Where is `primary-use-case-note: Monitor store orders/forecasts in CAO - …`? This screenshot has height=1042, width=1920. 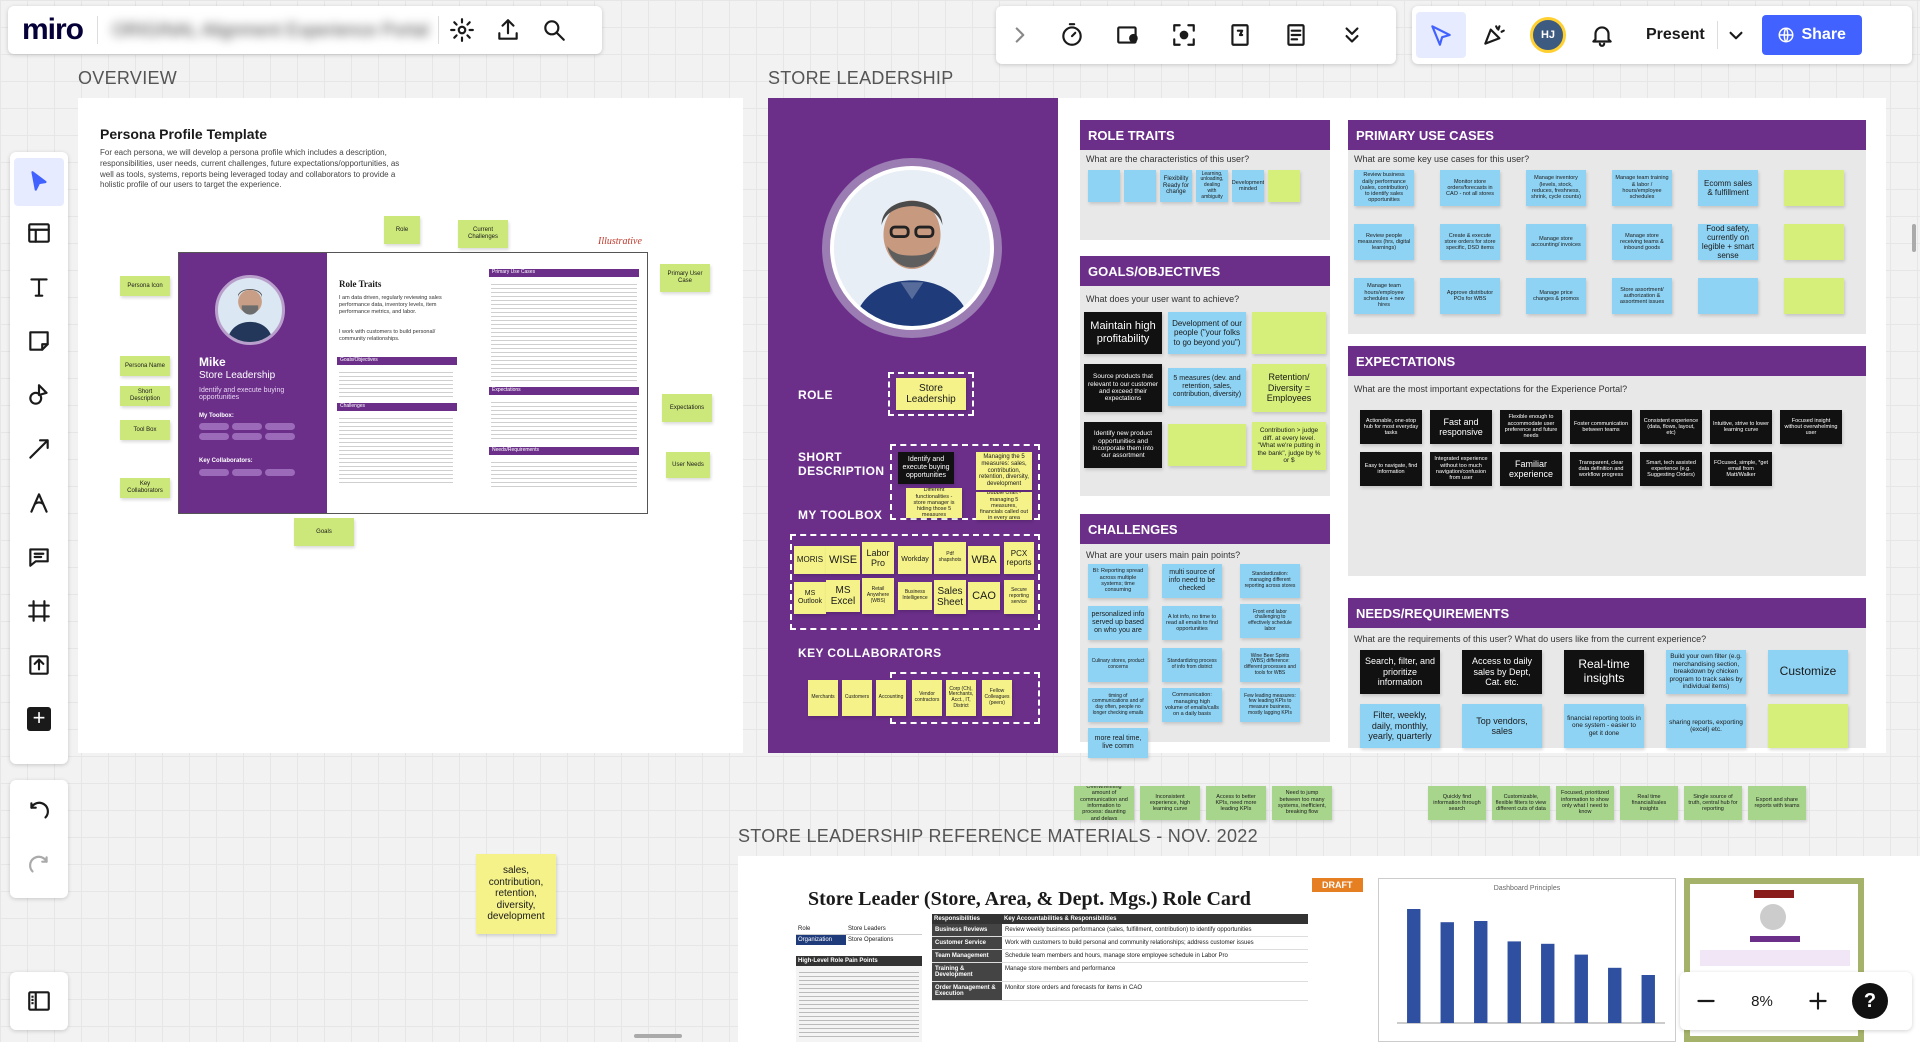 primary-use-case-note: Monitor store orders/forecasts in CAO - … is located at coordinates (1470, 188).